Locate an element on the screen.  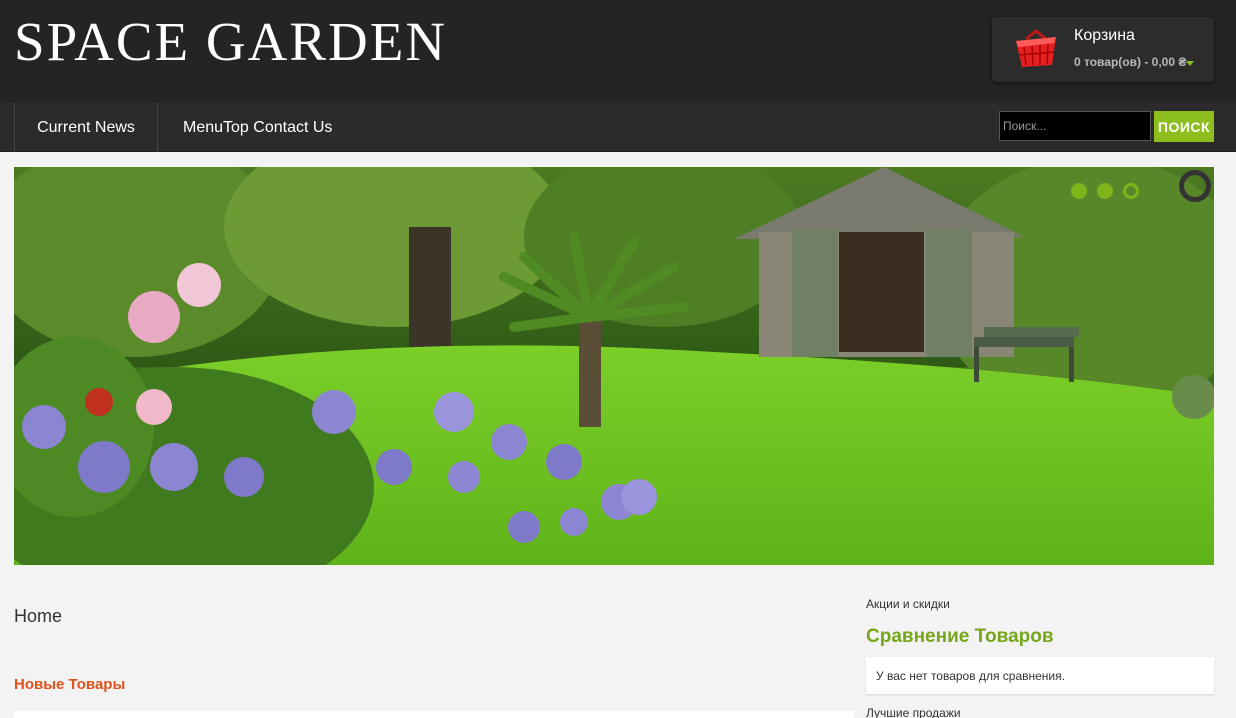
compare-box: У вас нет товаров для сравнения. is located at coordinates (1040, 675).